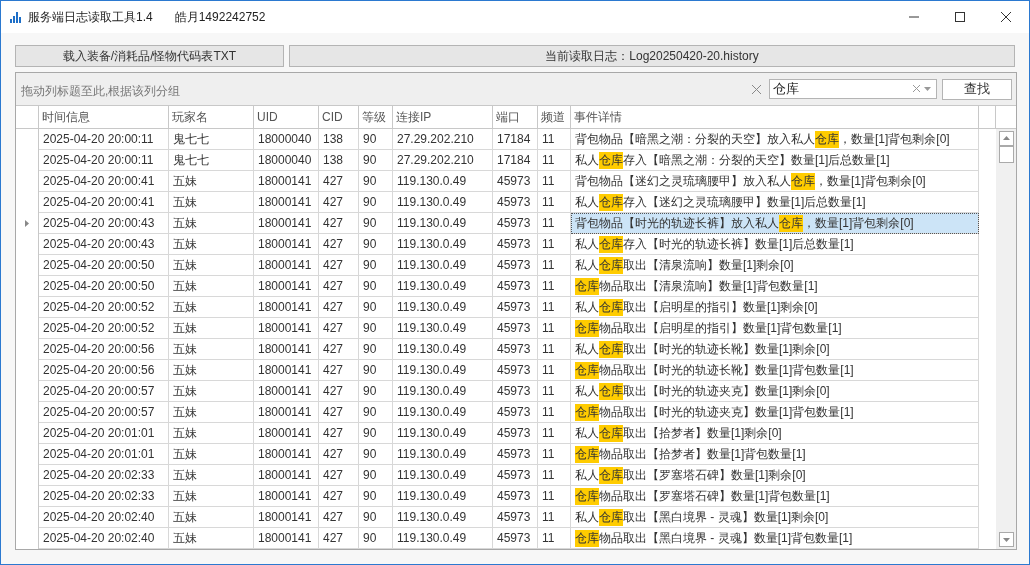 Image resolution: width=1030 pixels, height=565 pixels. Describe the element at coordinates (1006, 339) in the screenshot. I see `vertical-scrollbar` at that location.